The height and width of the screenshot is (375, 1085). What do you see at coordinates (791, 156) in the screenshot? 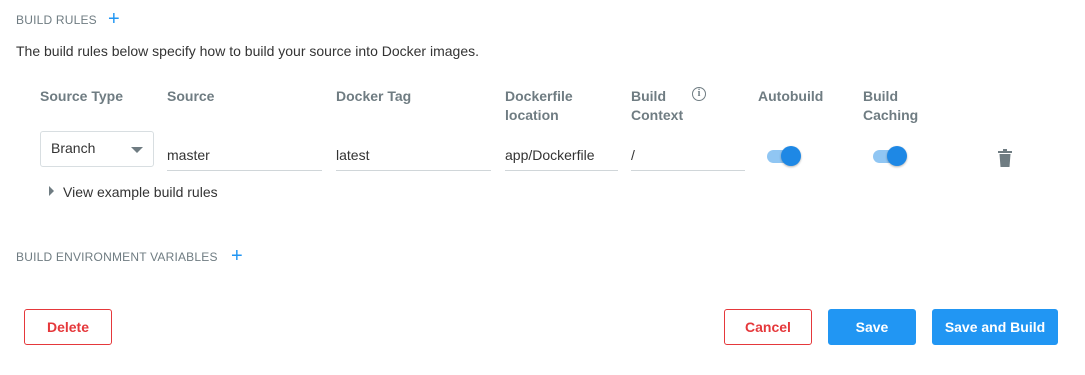
I see `autobuild-toggle-knob` at bounding box center [791, 156].